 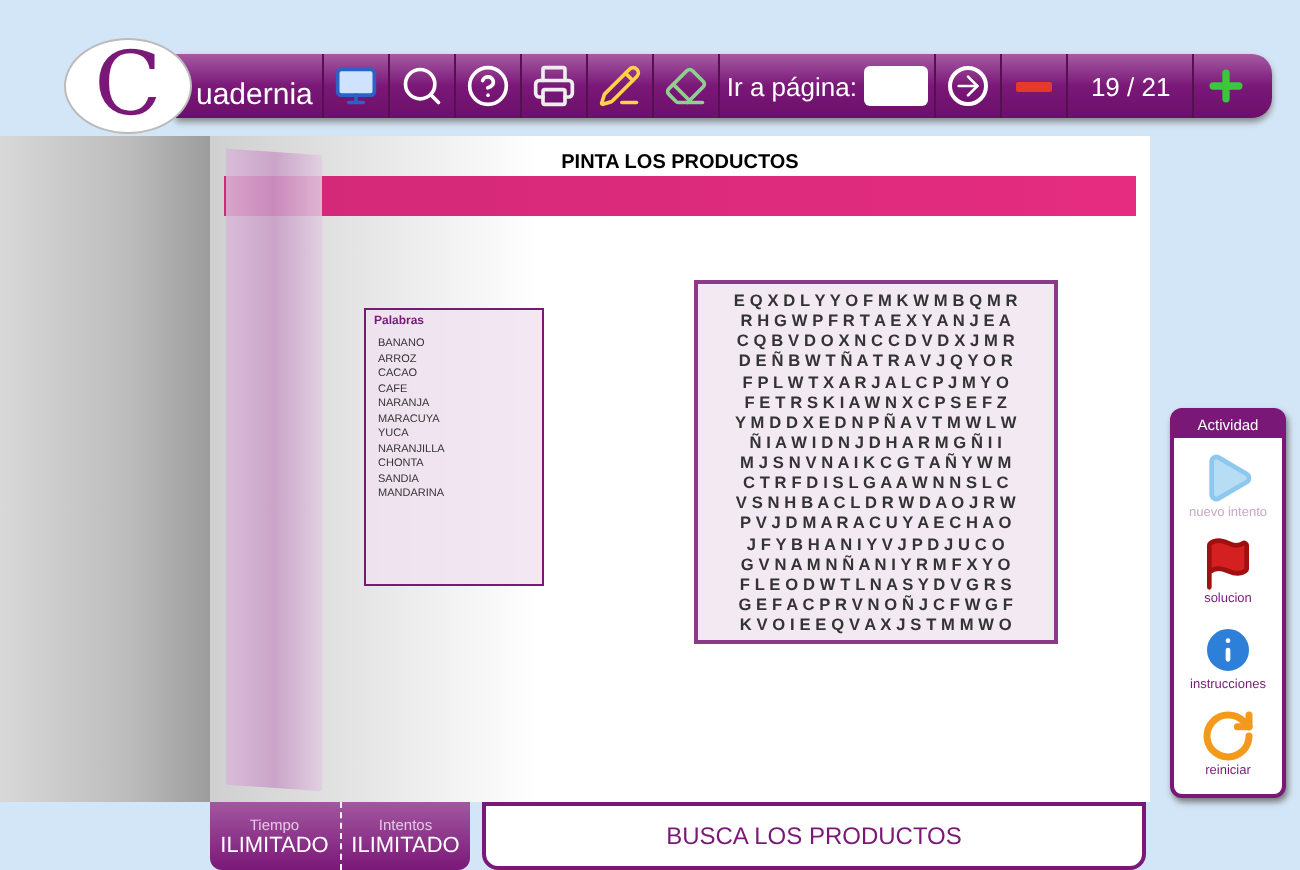 I want to click on letter-row-text: V S N H B A C L D R W D A O J R W, so click(x=876, y=502).